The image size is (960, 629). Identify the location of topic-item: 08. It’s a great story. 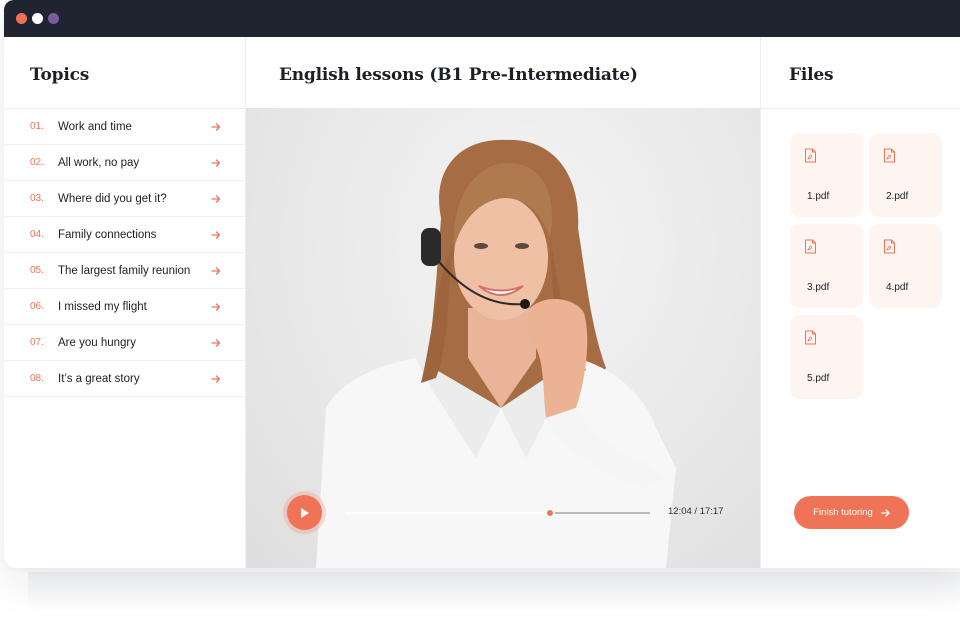
(124, 379).